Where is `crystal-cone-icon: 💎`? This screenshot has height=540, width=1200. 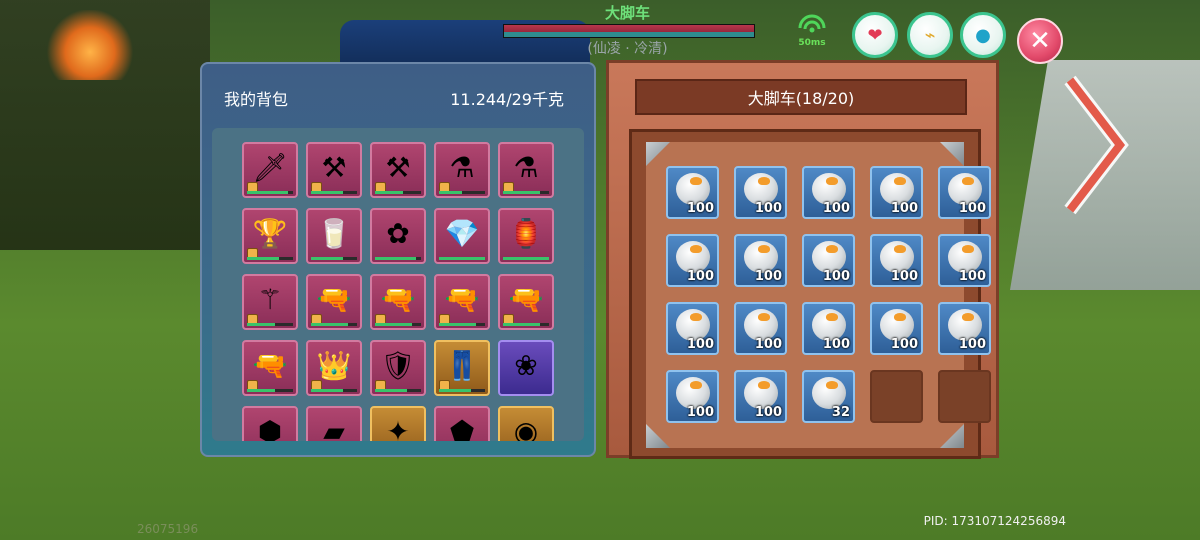
crystal-cone-icon: 💎 is located at coordinates (462, 233).